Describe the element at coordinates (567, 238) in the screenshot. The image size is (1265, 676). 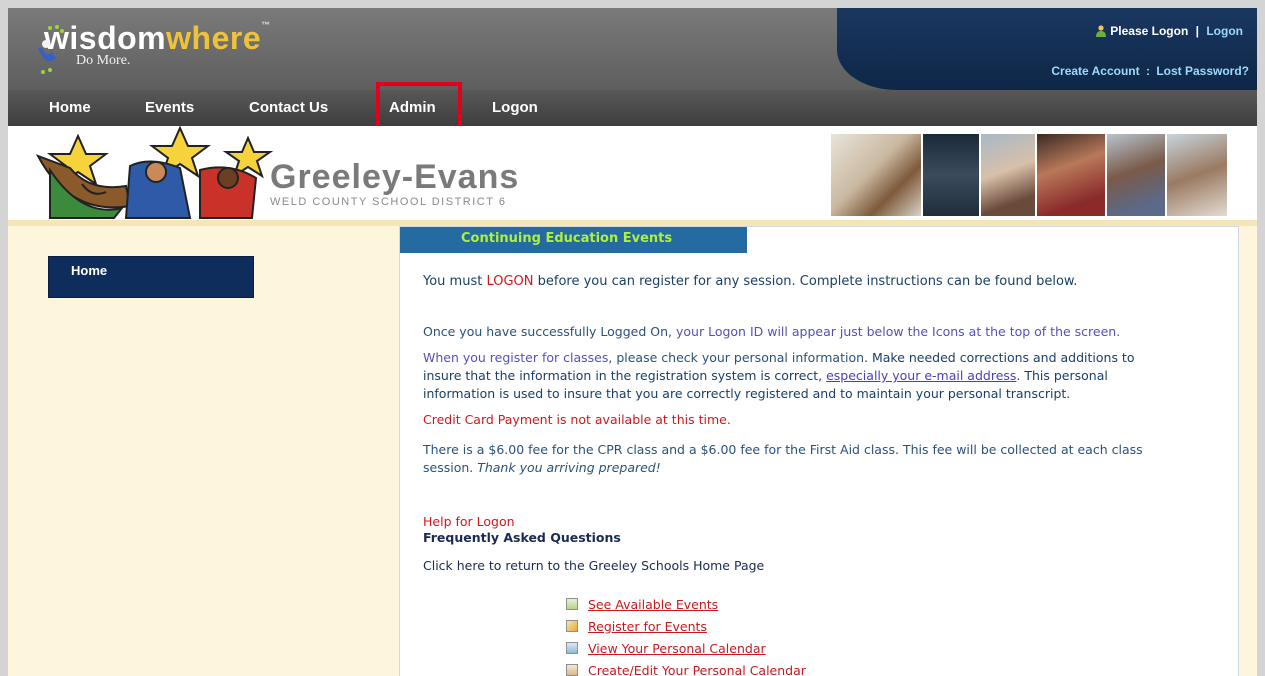
I see `tab-label: Continuing Education Events` at that location.